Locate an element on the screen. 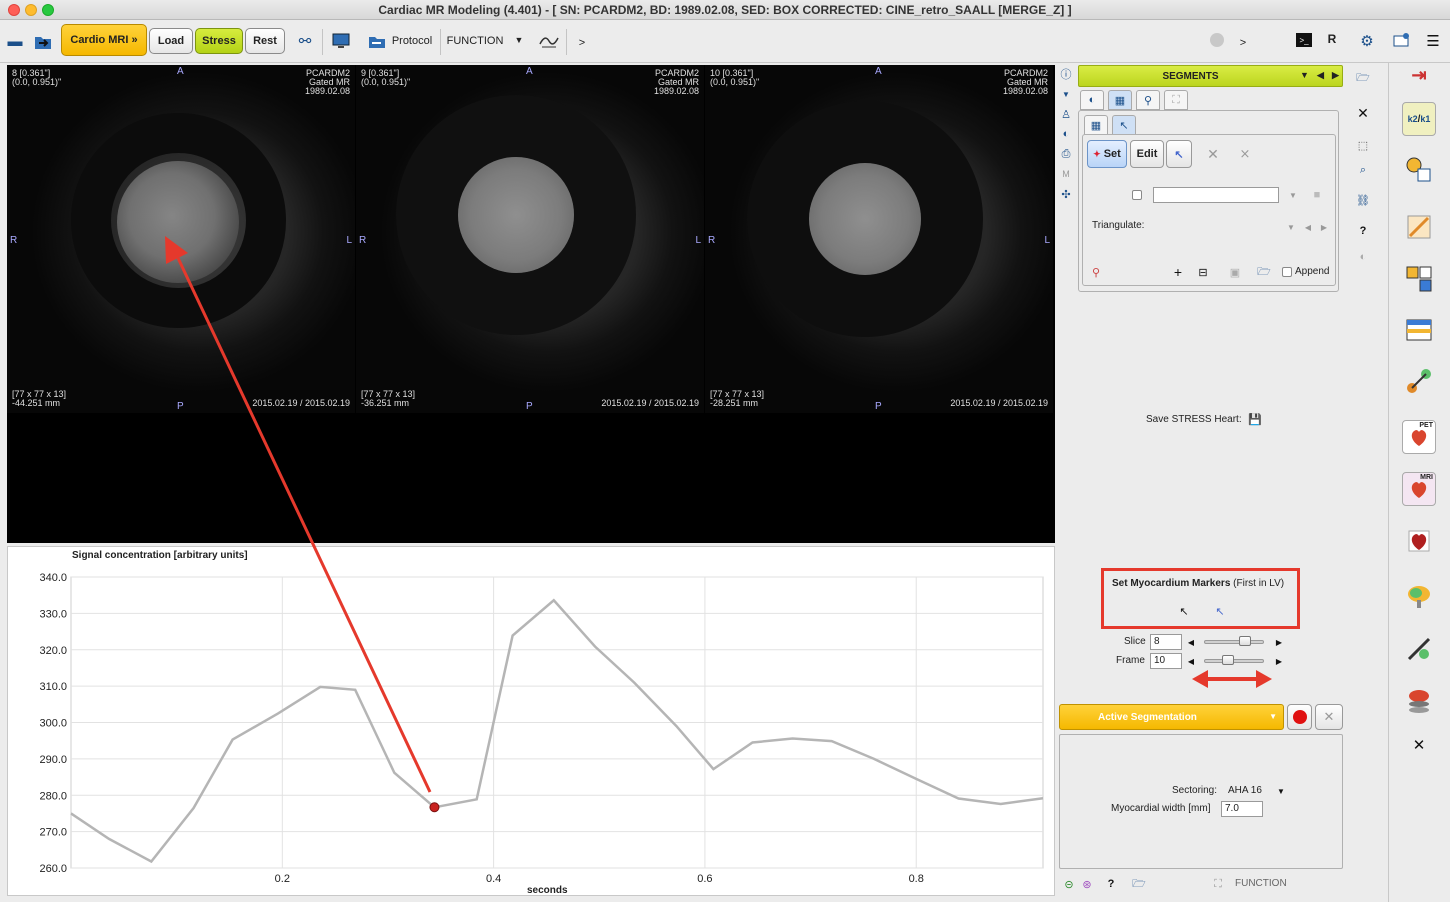 Image resolution: width=1450 pixels, height=902 pixels. side-help-icon: ? is located at coordinates (1363, 231).